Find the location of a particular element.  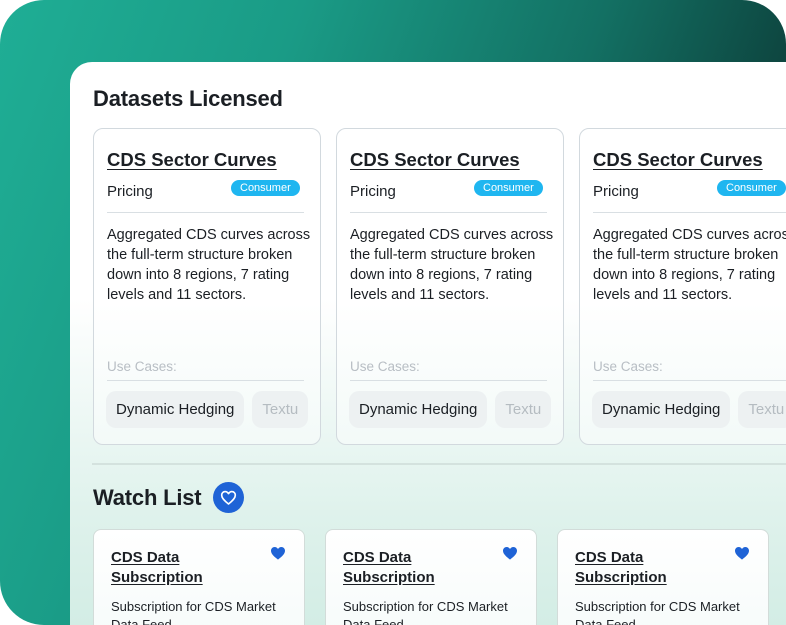

watchlist-section-title: Watch List is located at coordinates (147, 497).